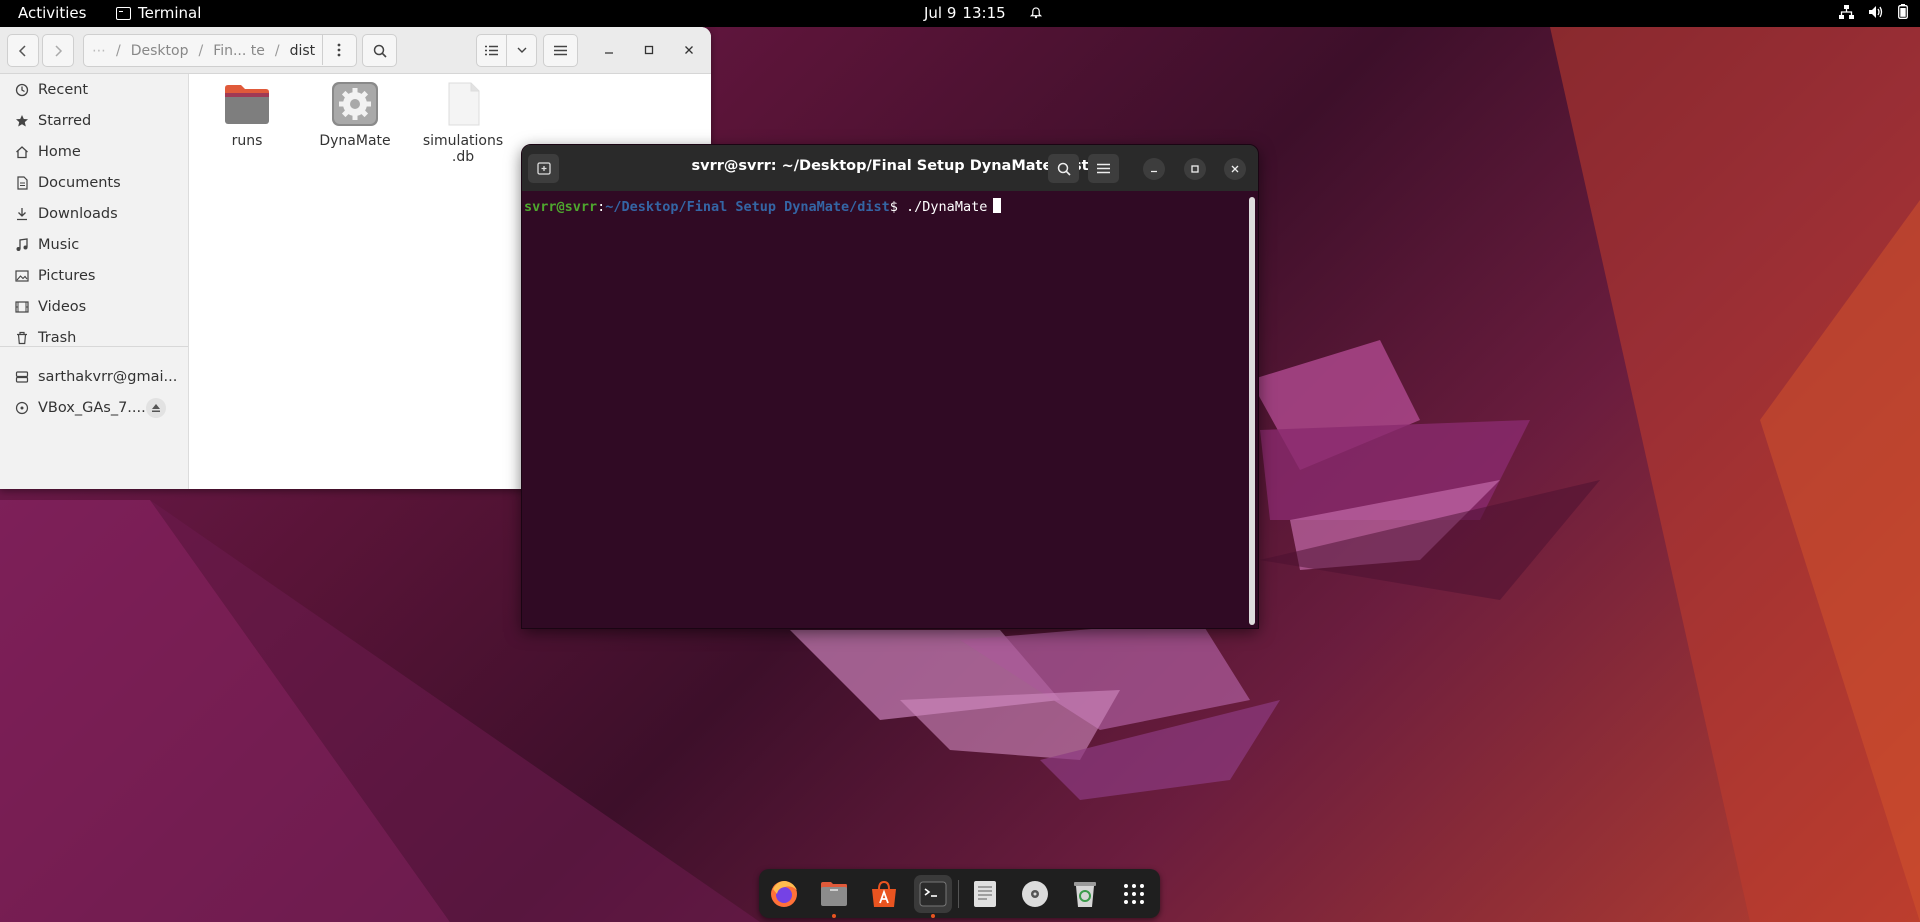 Image resolution: width=1920 pixels, height=922 pixels. Describe the element at coordinates (63, 90) in the screenshot. I see `sidebar-item-label: Recent` at that location.